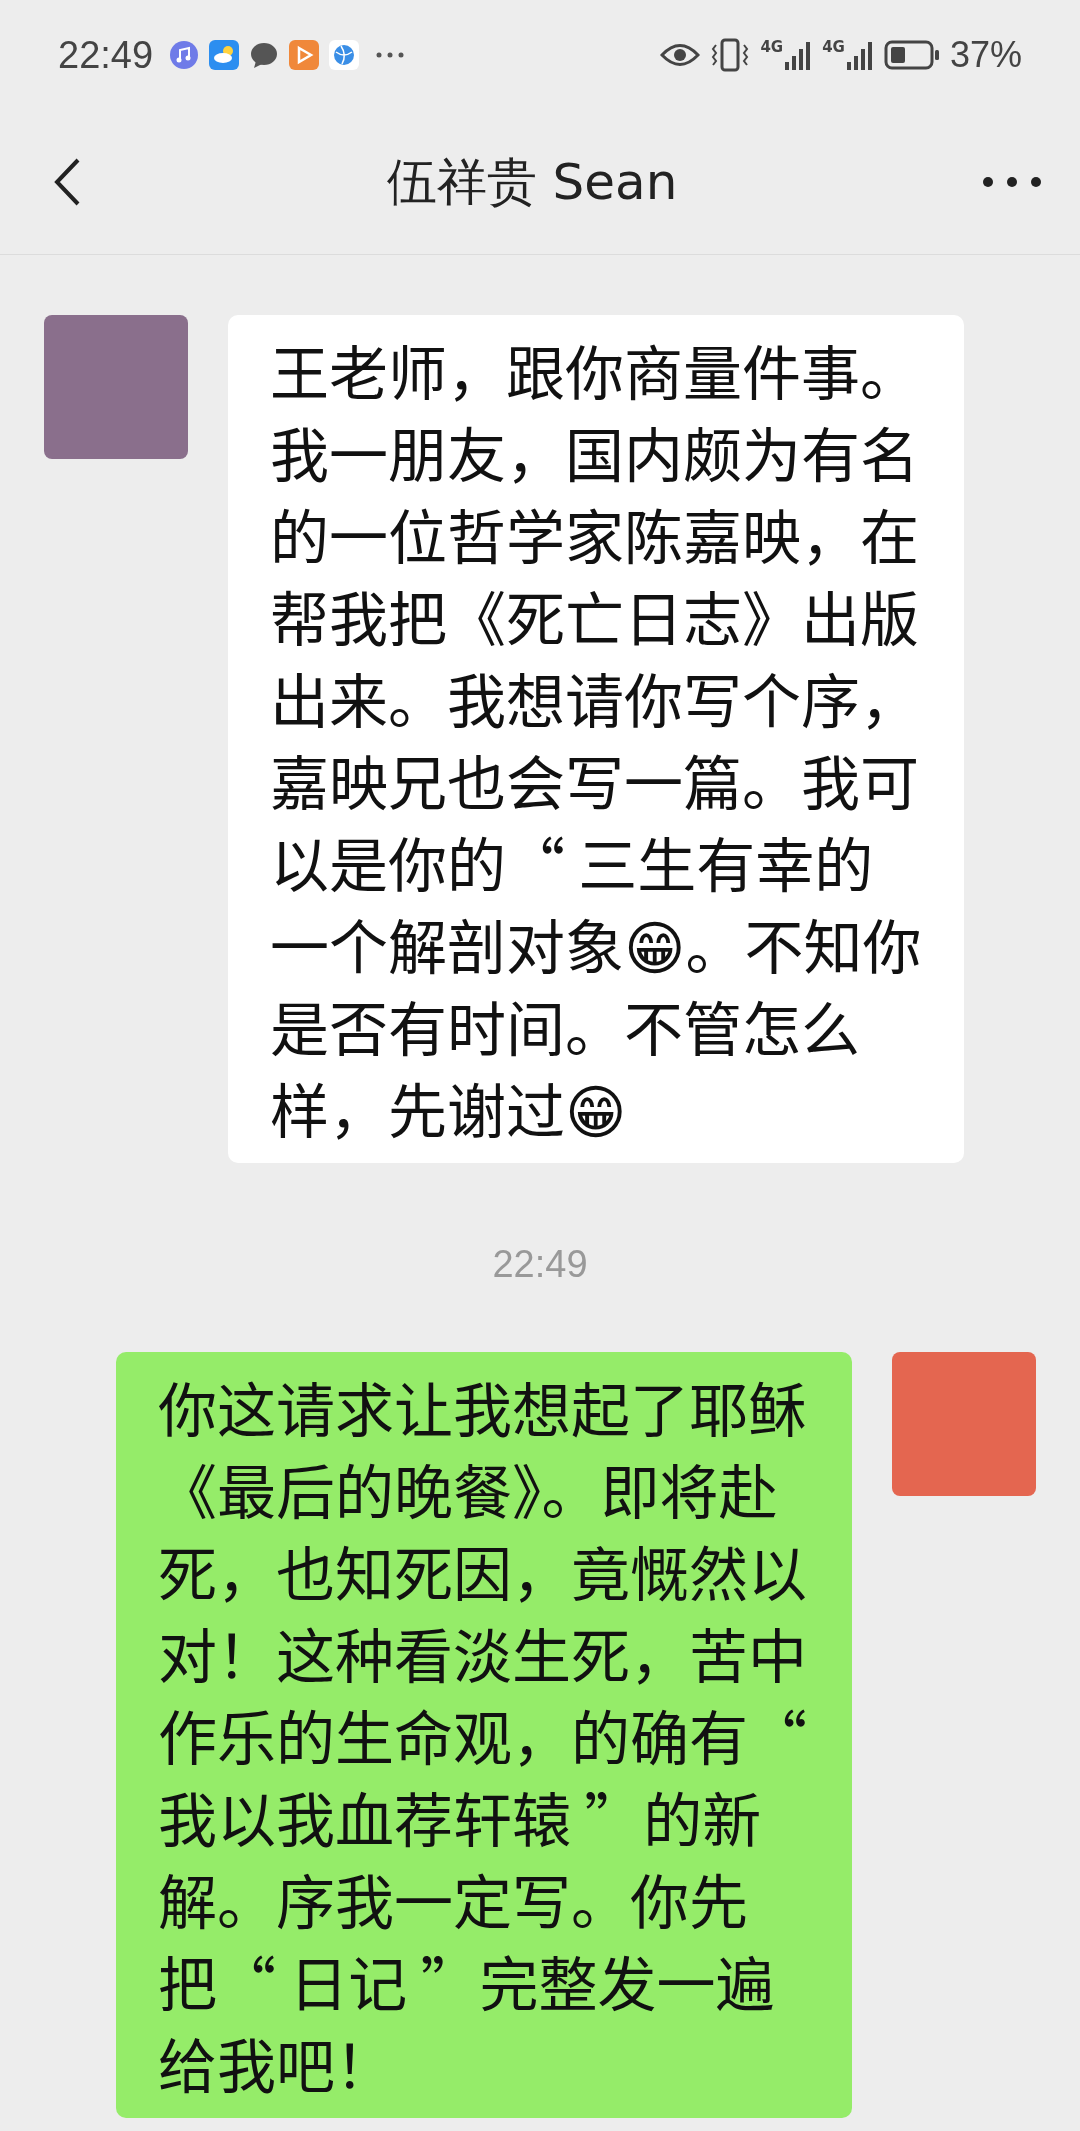 The height and width of the screenshot is (2131, 1080). What do you see at coordinates (680, 55) in the screenshot?
I see `eye-icon` at bounding box center [680, 55].